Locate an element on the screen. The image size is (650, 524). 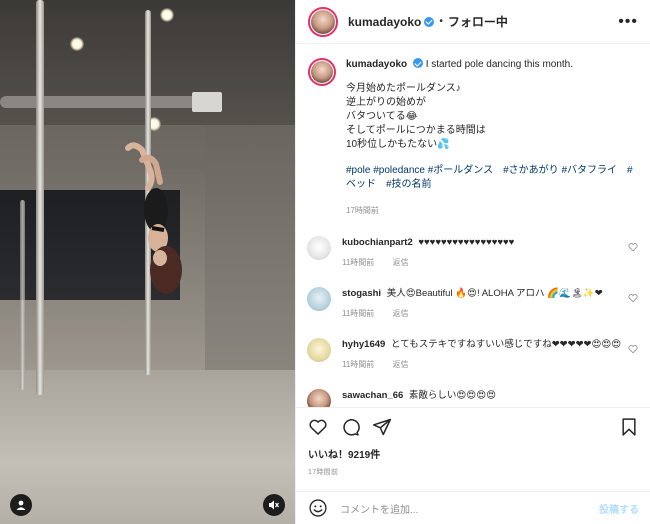
mute-button is located at coordinates (274, 505).